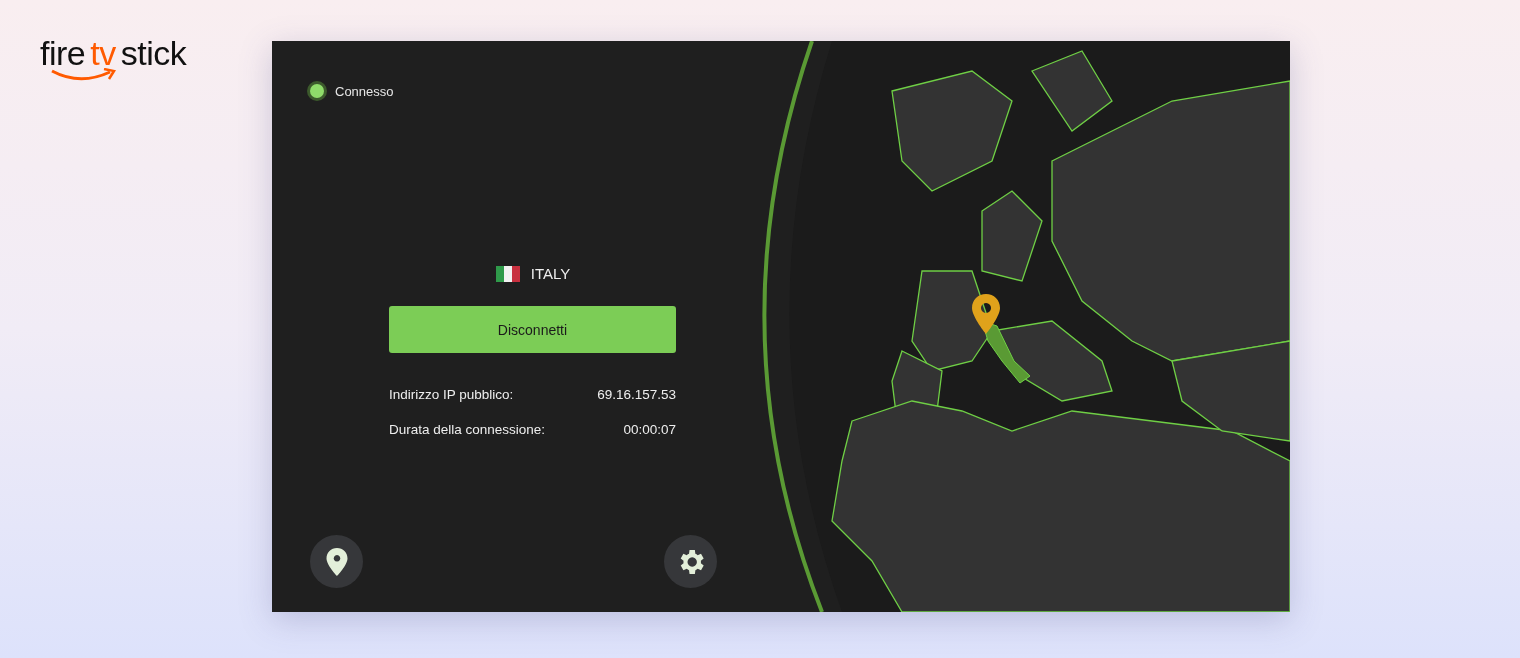  I want to click on settings-button, so click(690, 561).